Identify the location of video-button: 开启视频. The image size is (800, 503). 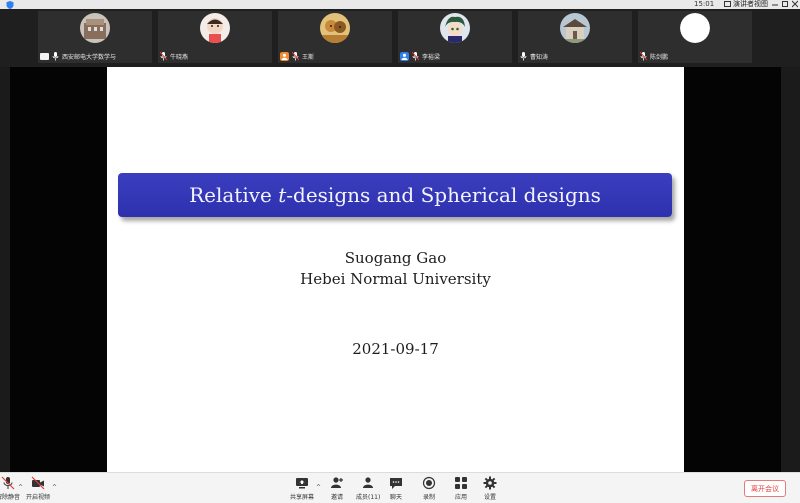
(38, 488).